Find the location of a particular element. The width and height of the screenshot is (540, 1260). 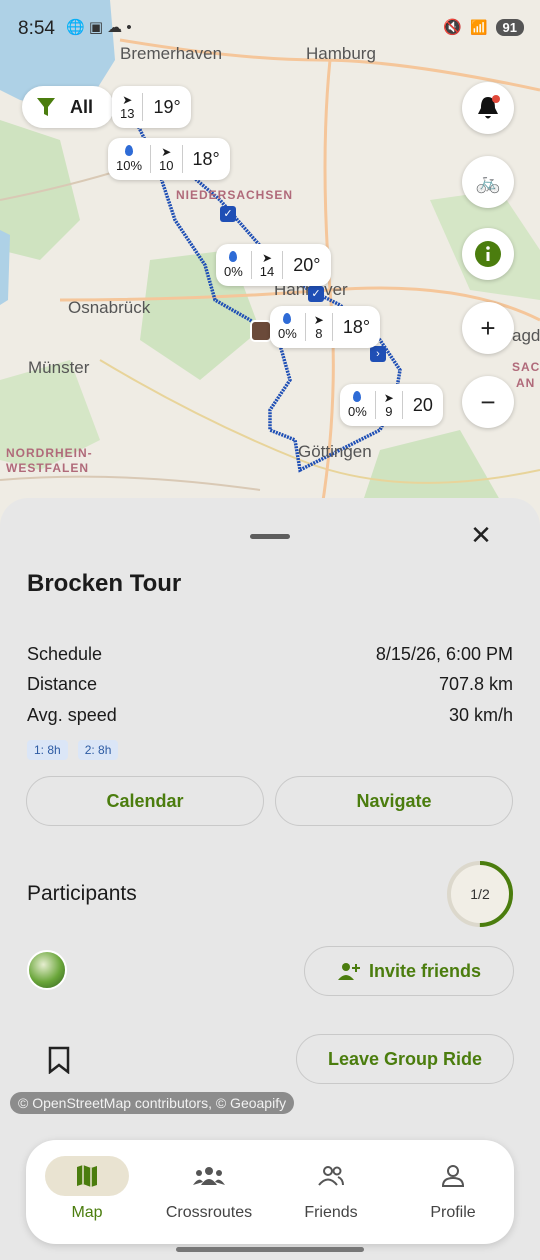

weather-chip: 0% ➤ 8 18° is located at coordinates (325, 327).